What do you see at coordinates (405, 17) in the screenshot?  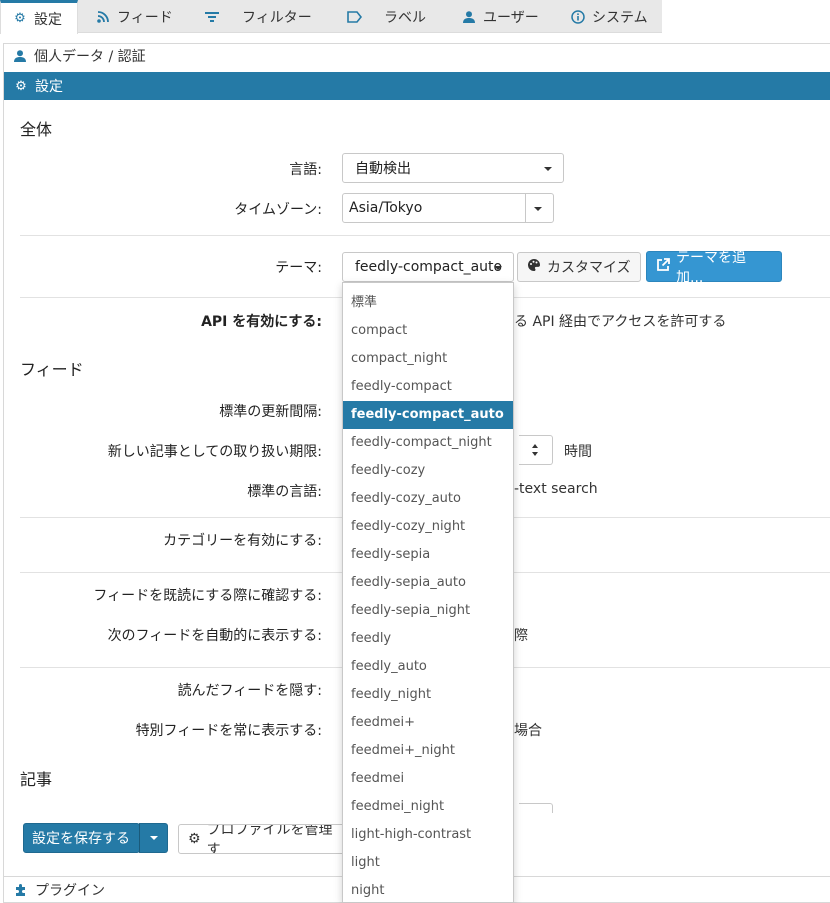 I see `tab-label: ラベル` at bounding box center [405, 17].